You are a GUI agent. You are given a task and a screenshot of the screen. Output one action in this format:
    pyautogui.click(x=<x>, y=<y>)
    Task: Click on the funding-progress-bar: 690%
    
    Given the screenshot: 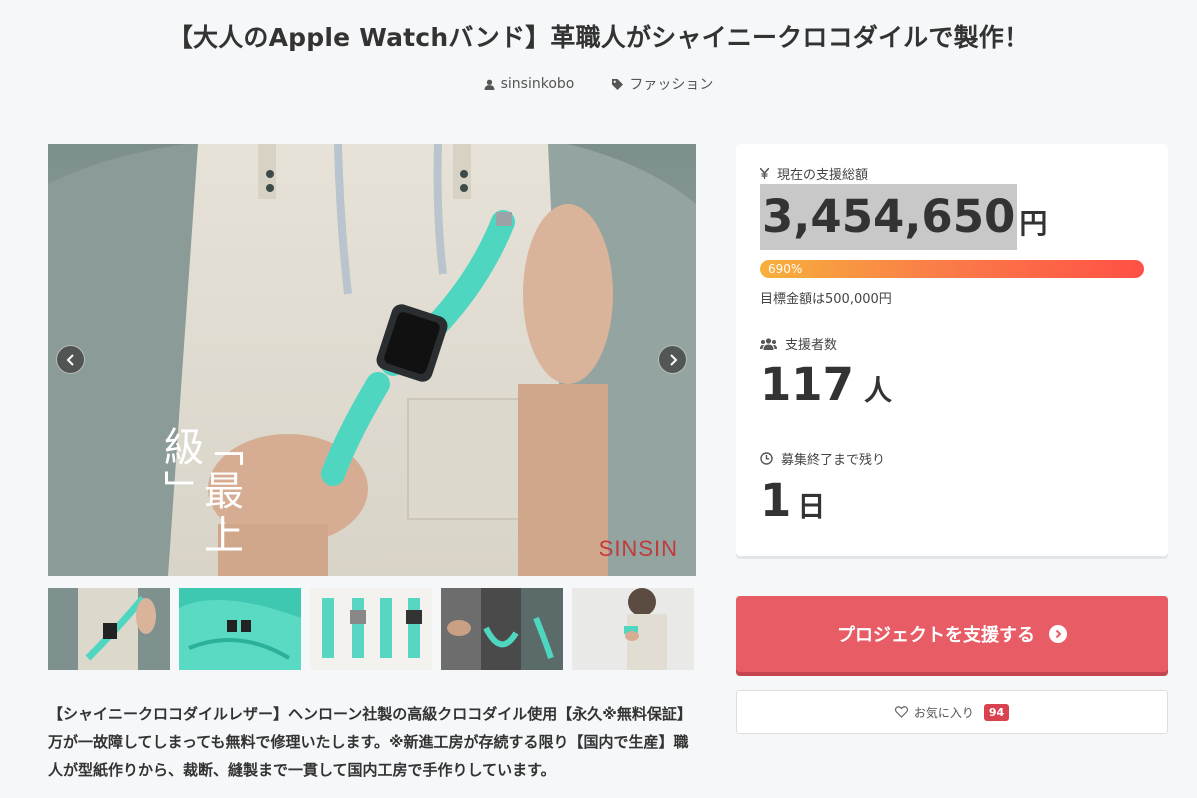 What is the action you would take?
    pyautogui.click(x=952, y=269)
    